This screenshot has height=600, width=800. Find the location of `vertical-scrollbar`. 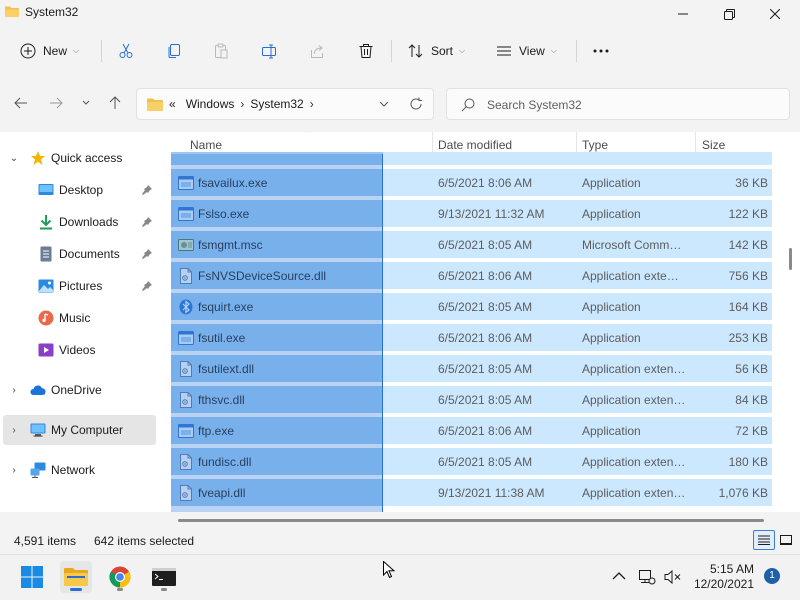

vertical-scrollbar is located at coordinates (790, 259).